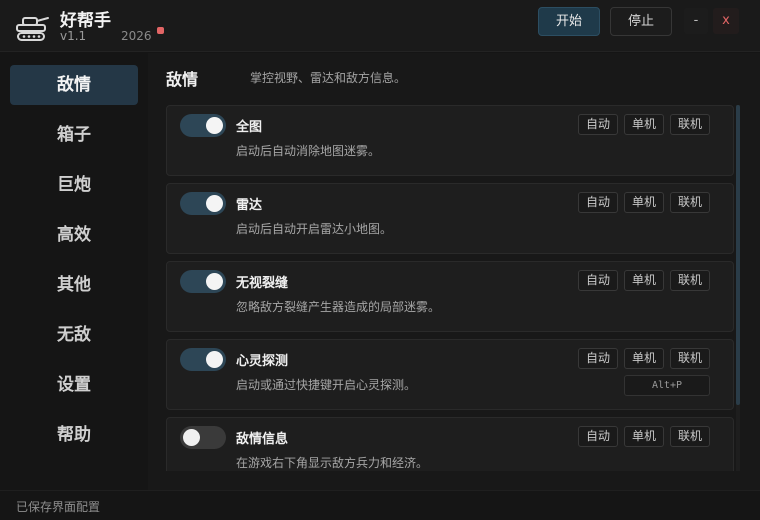 This screenshot has width=760, height=520. What do you see at coordinates (326, 385) in the screenshot?
I see `feature-description: 启动或通过快捷键开启心灵探测。` at bounding box center [326, 385].